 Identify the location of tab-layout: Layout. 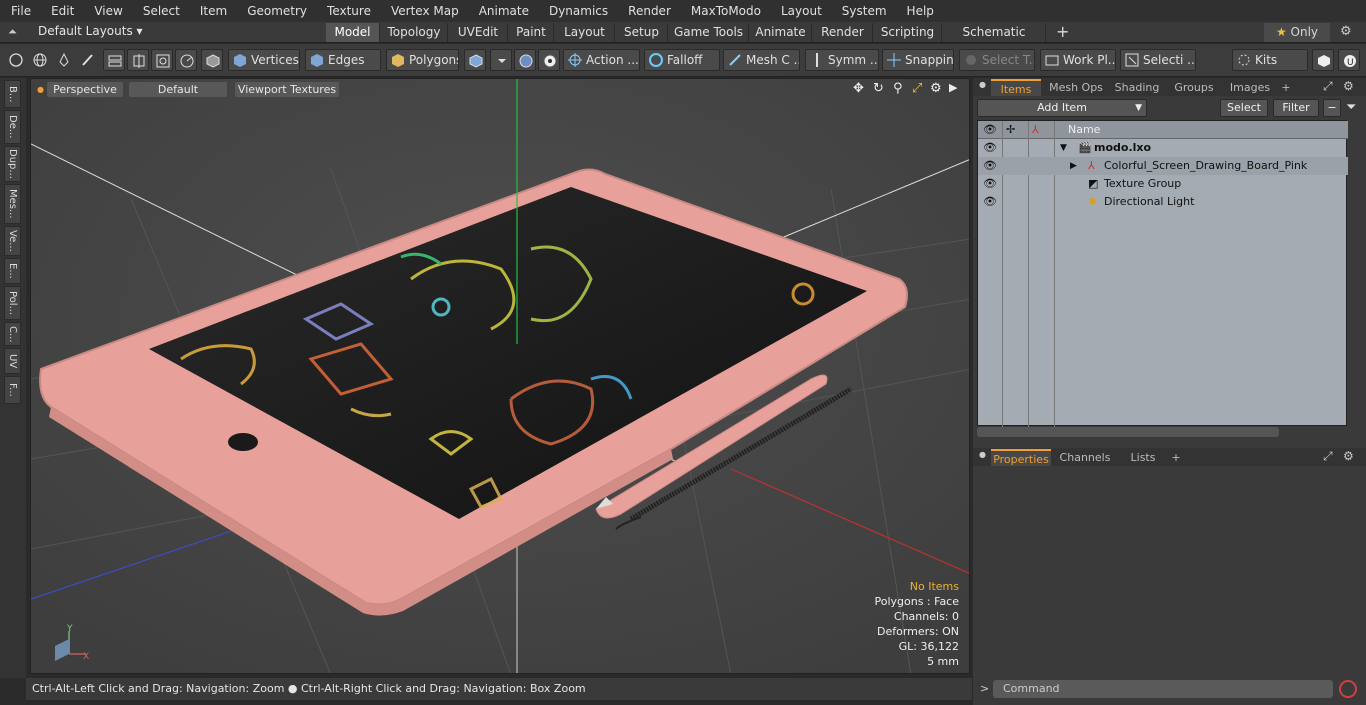
(585, 32).